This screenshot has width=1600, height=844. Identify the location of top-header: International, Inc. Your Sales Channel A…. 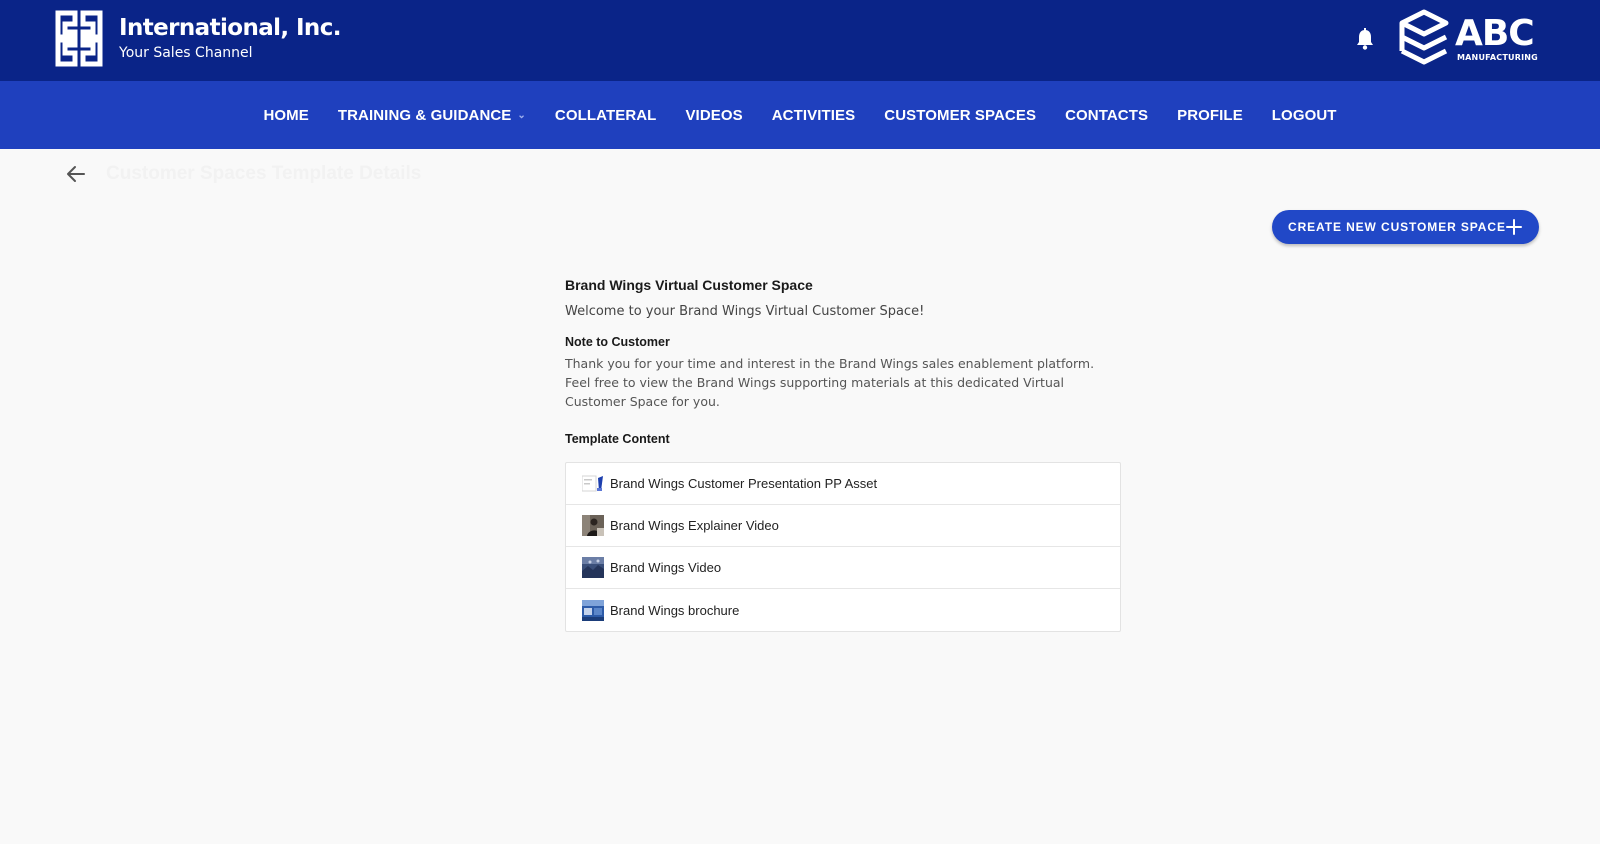
(800, 40).